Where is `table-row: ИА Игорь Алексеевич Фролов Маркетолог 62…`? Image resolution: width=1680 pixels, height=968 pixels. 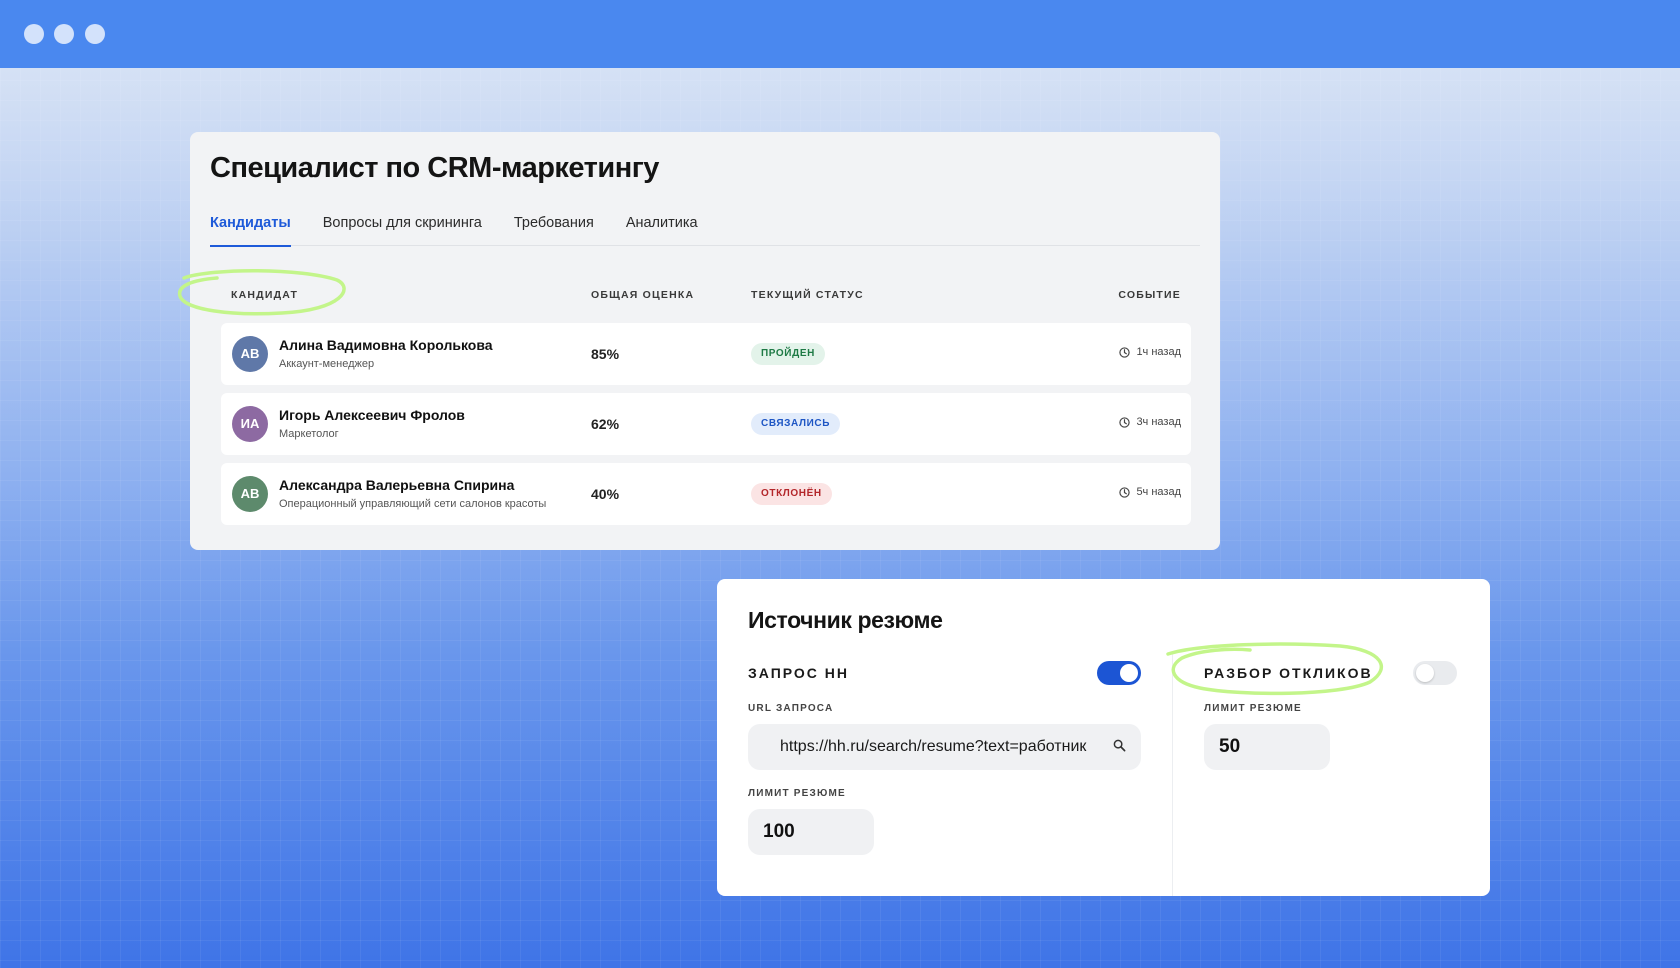 table-row: ИА Игорь Алексеевич Фролов Маркетолог 62… is located at coordinates (706, 424).